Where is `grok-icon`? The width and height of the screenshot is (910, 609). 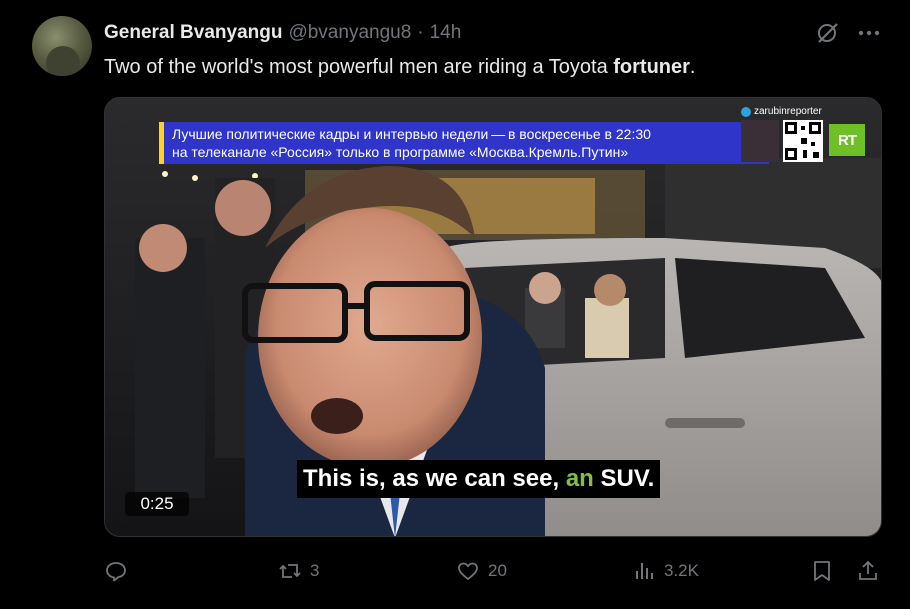
grok-icon is located at coordinates (828, 33).